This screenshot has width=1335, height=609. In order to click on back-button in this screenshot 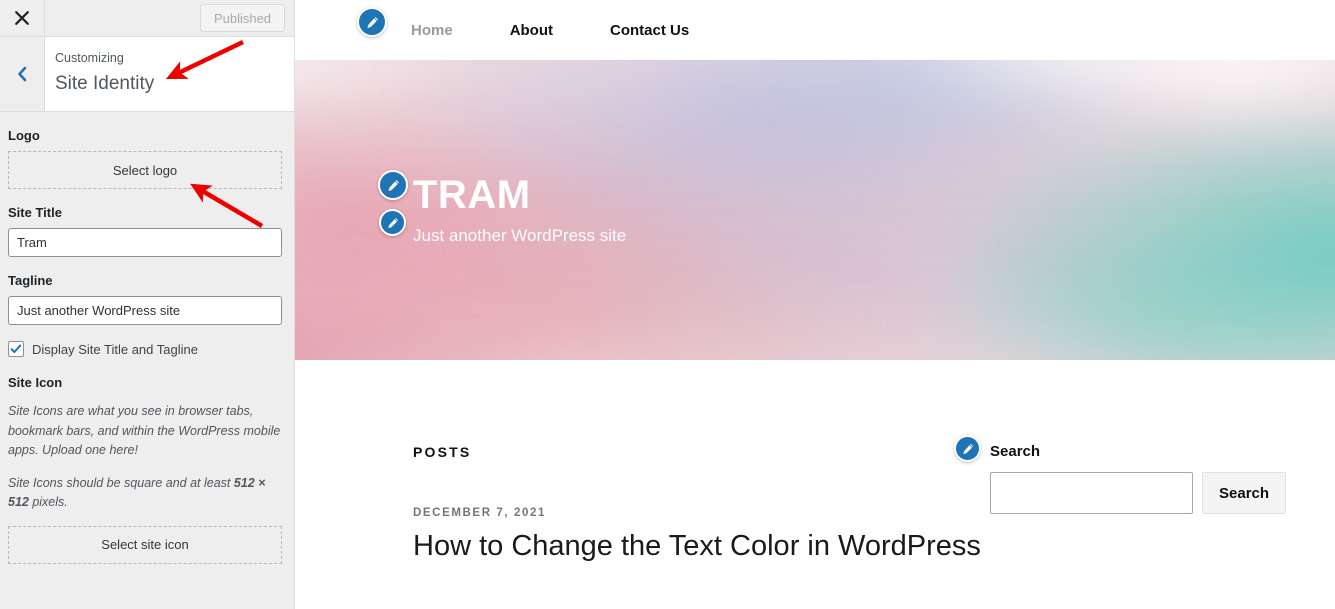, I will do `click(22, 74)`.